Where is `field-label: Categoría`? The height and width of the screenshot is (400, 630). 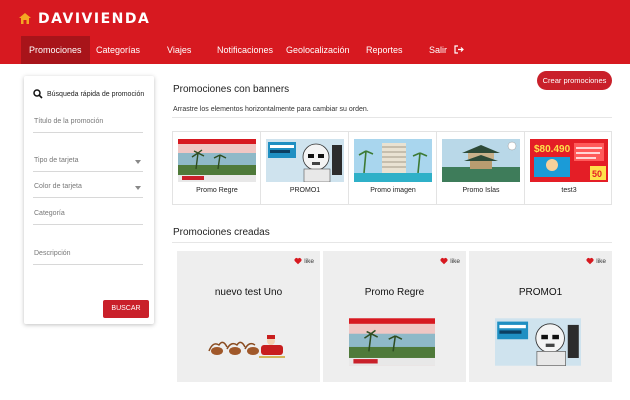 field-label: Categoría is located at coordinates (49, 213).